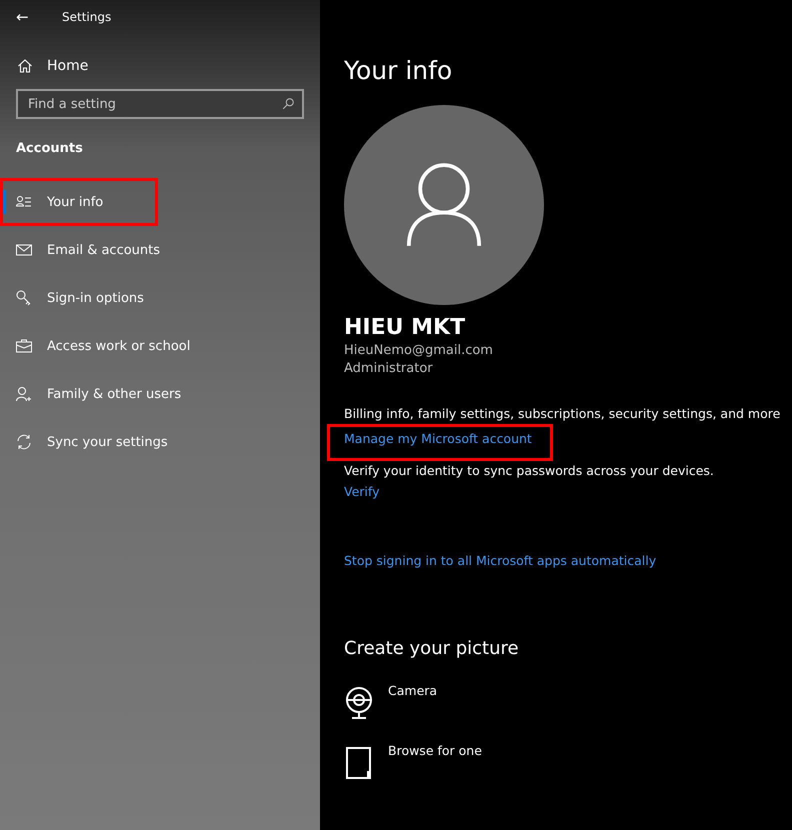 The image size is (792, 830). What do you see at coordinates (500, 560) in the screenshot?
I see `account-link: Stop signing in to all Microsoft apps automatically` at bounding box center [500, 560].